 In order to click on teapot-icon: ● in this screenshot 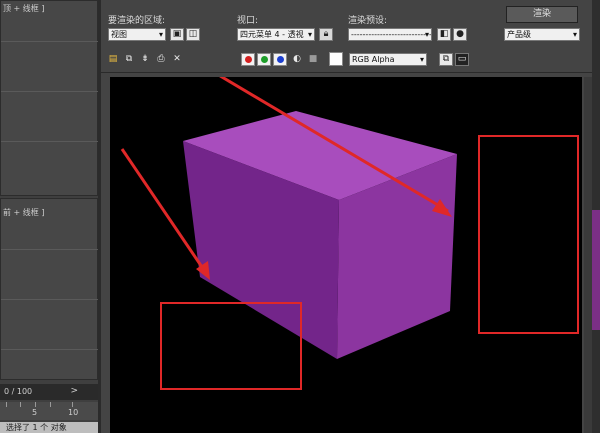, I will do `click(460, 34)`.